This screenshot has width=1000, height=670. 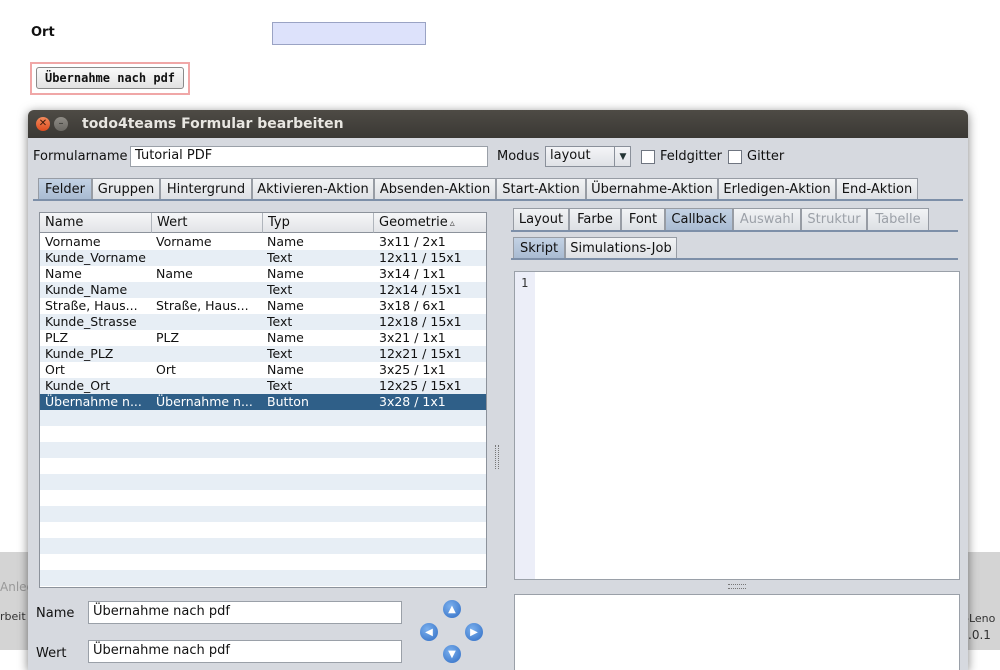 What do you see at coordinates (206, 188) in the screenshot?
I see `tab-hintergrund: Hintergrund` at bounding box center [206, 188].